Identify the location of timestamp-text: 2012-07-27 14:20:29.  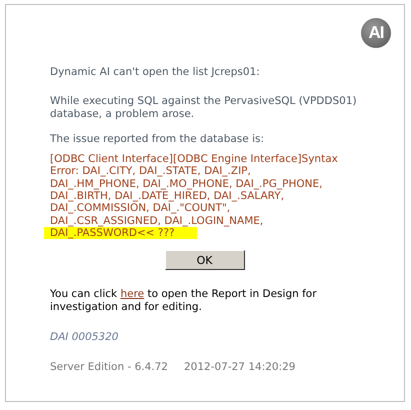
(240, 367).